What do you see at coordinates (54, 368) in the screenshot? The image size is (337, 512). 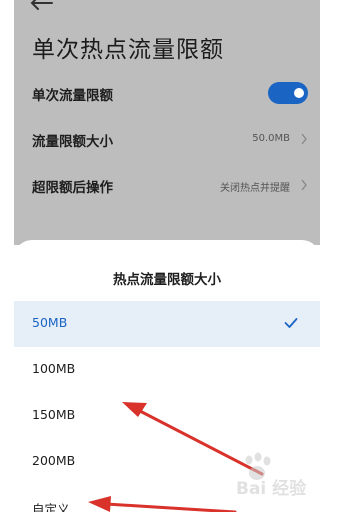 I see `option-label: 100MB` at bounding box center [54, 368].